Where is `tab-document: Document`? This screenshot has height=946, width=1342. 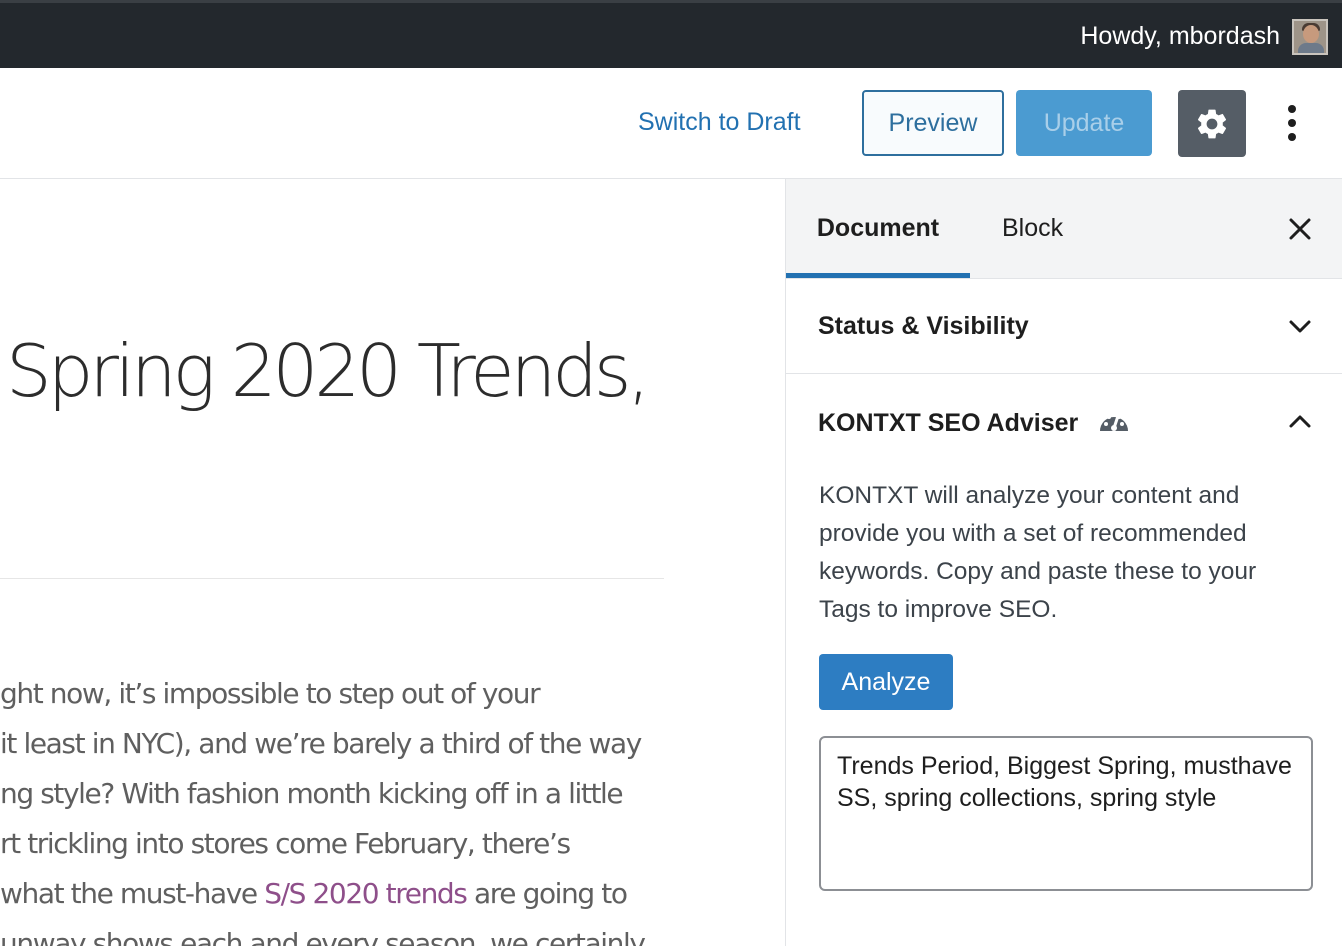
tab-document: Document is located at coordinates (878, 228).